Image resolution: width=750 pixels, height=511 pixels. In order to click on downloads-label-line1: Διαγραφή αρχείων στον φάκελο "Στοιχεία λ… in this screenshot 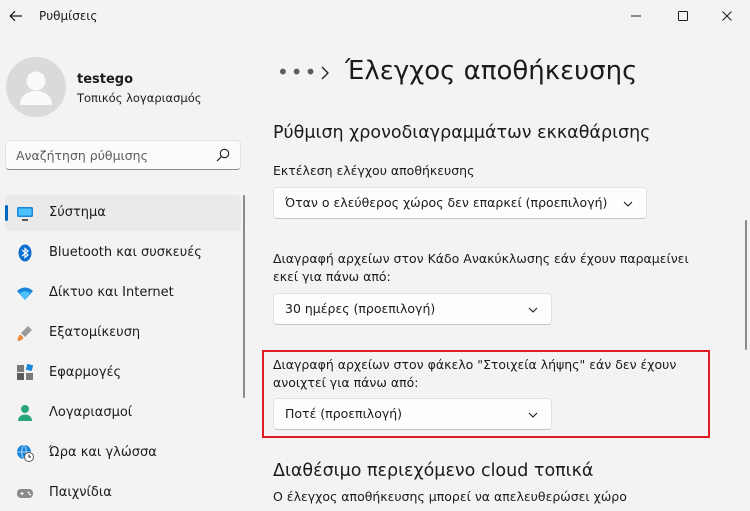, I will do `click(475, 364)`.